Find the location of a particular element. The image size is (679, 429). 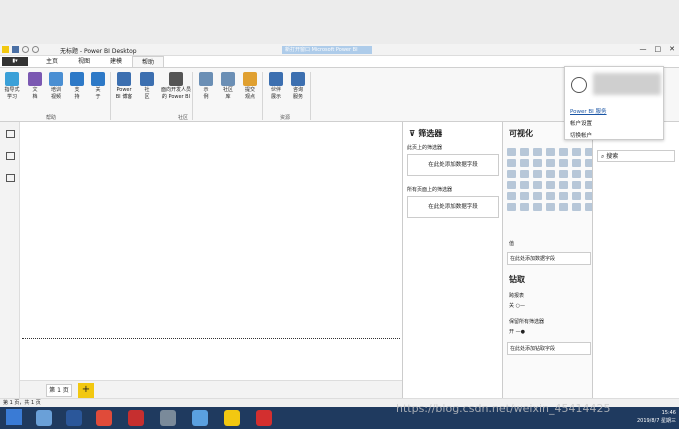

ribbon-label: Power BI 博客 is located at coordinates (124, 93).